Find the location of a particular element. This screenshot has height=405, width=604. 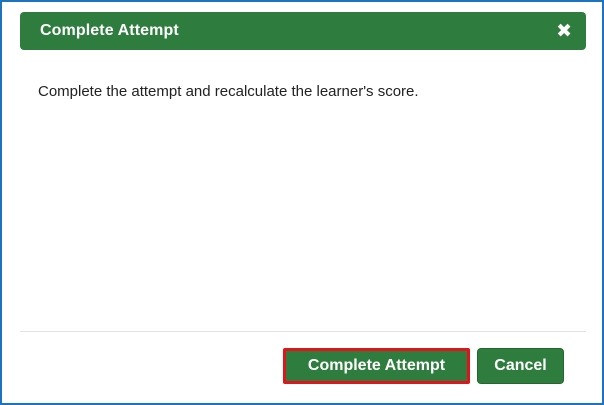

complete-attempt-button: Complete Attempt is located at coordinates (376, 366).